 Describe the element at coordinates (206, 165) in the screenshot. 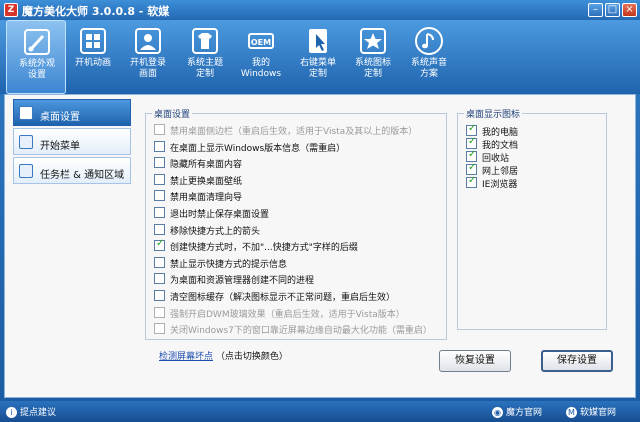

I see `option-label: 隐藏所有桌面内容` at that location.